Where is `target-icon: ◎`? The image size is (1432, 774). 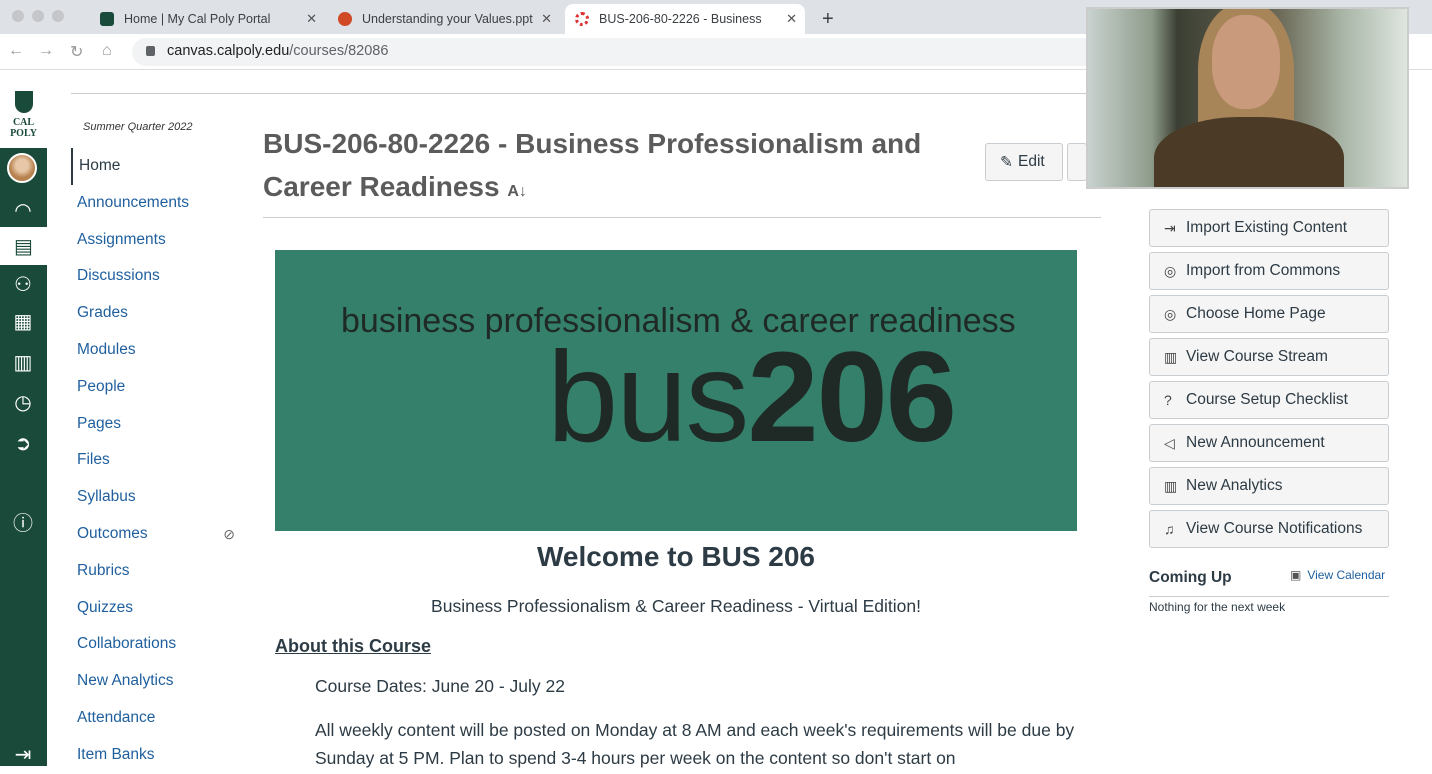
target-icon: ◎ is located at coordinates (1170, 313).